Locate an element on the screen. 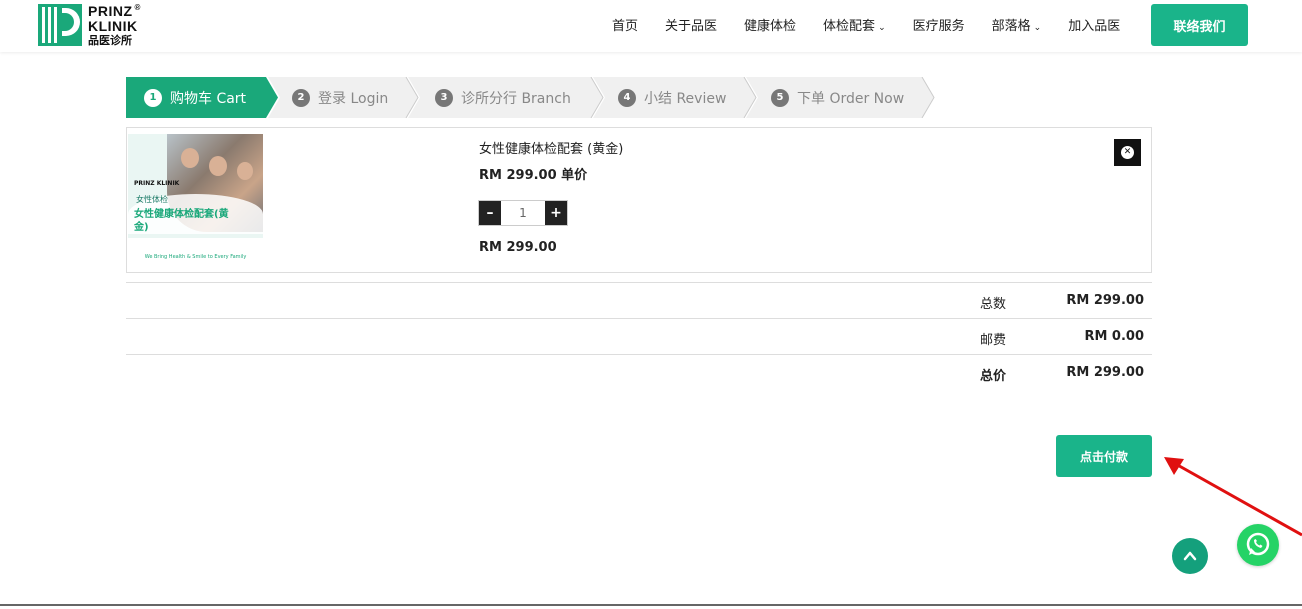  chevron-up-icon is located at coordinates (1190, 556).